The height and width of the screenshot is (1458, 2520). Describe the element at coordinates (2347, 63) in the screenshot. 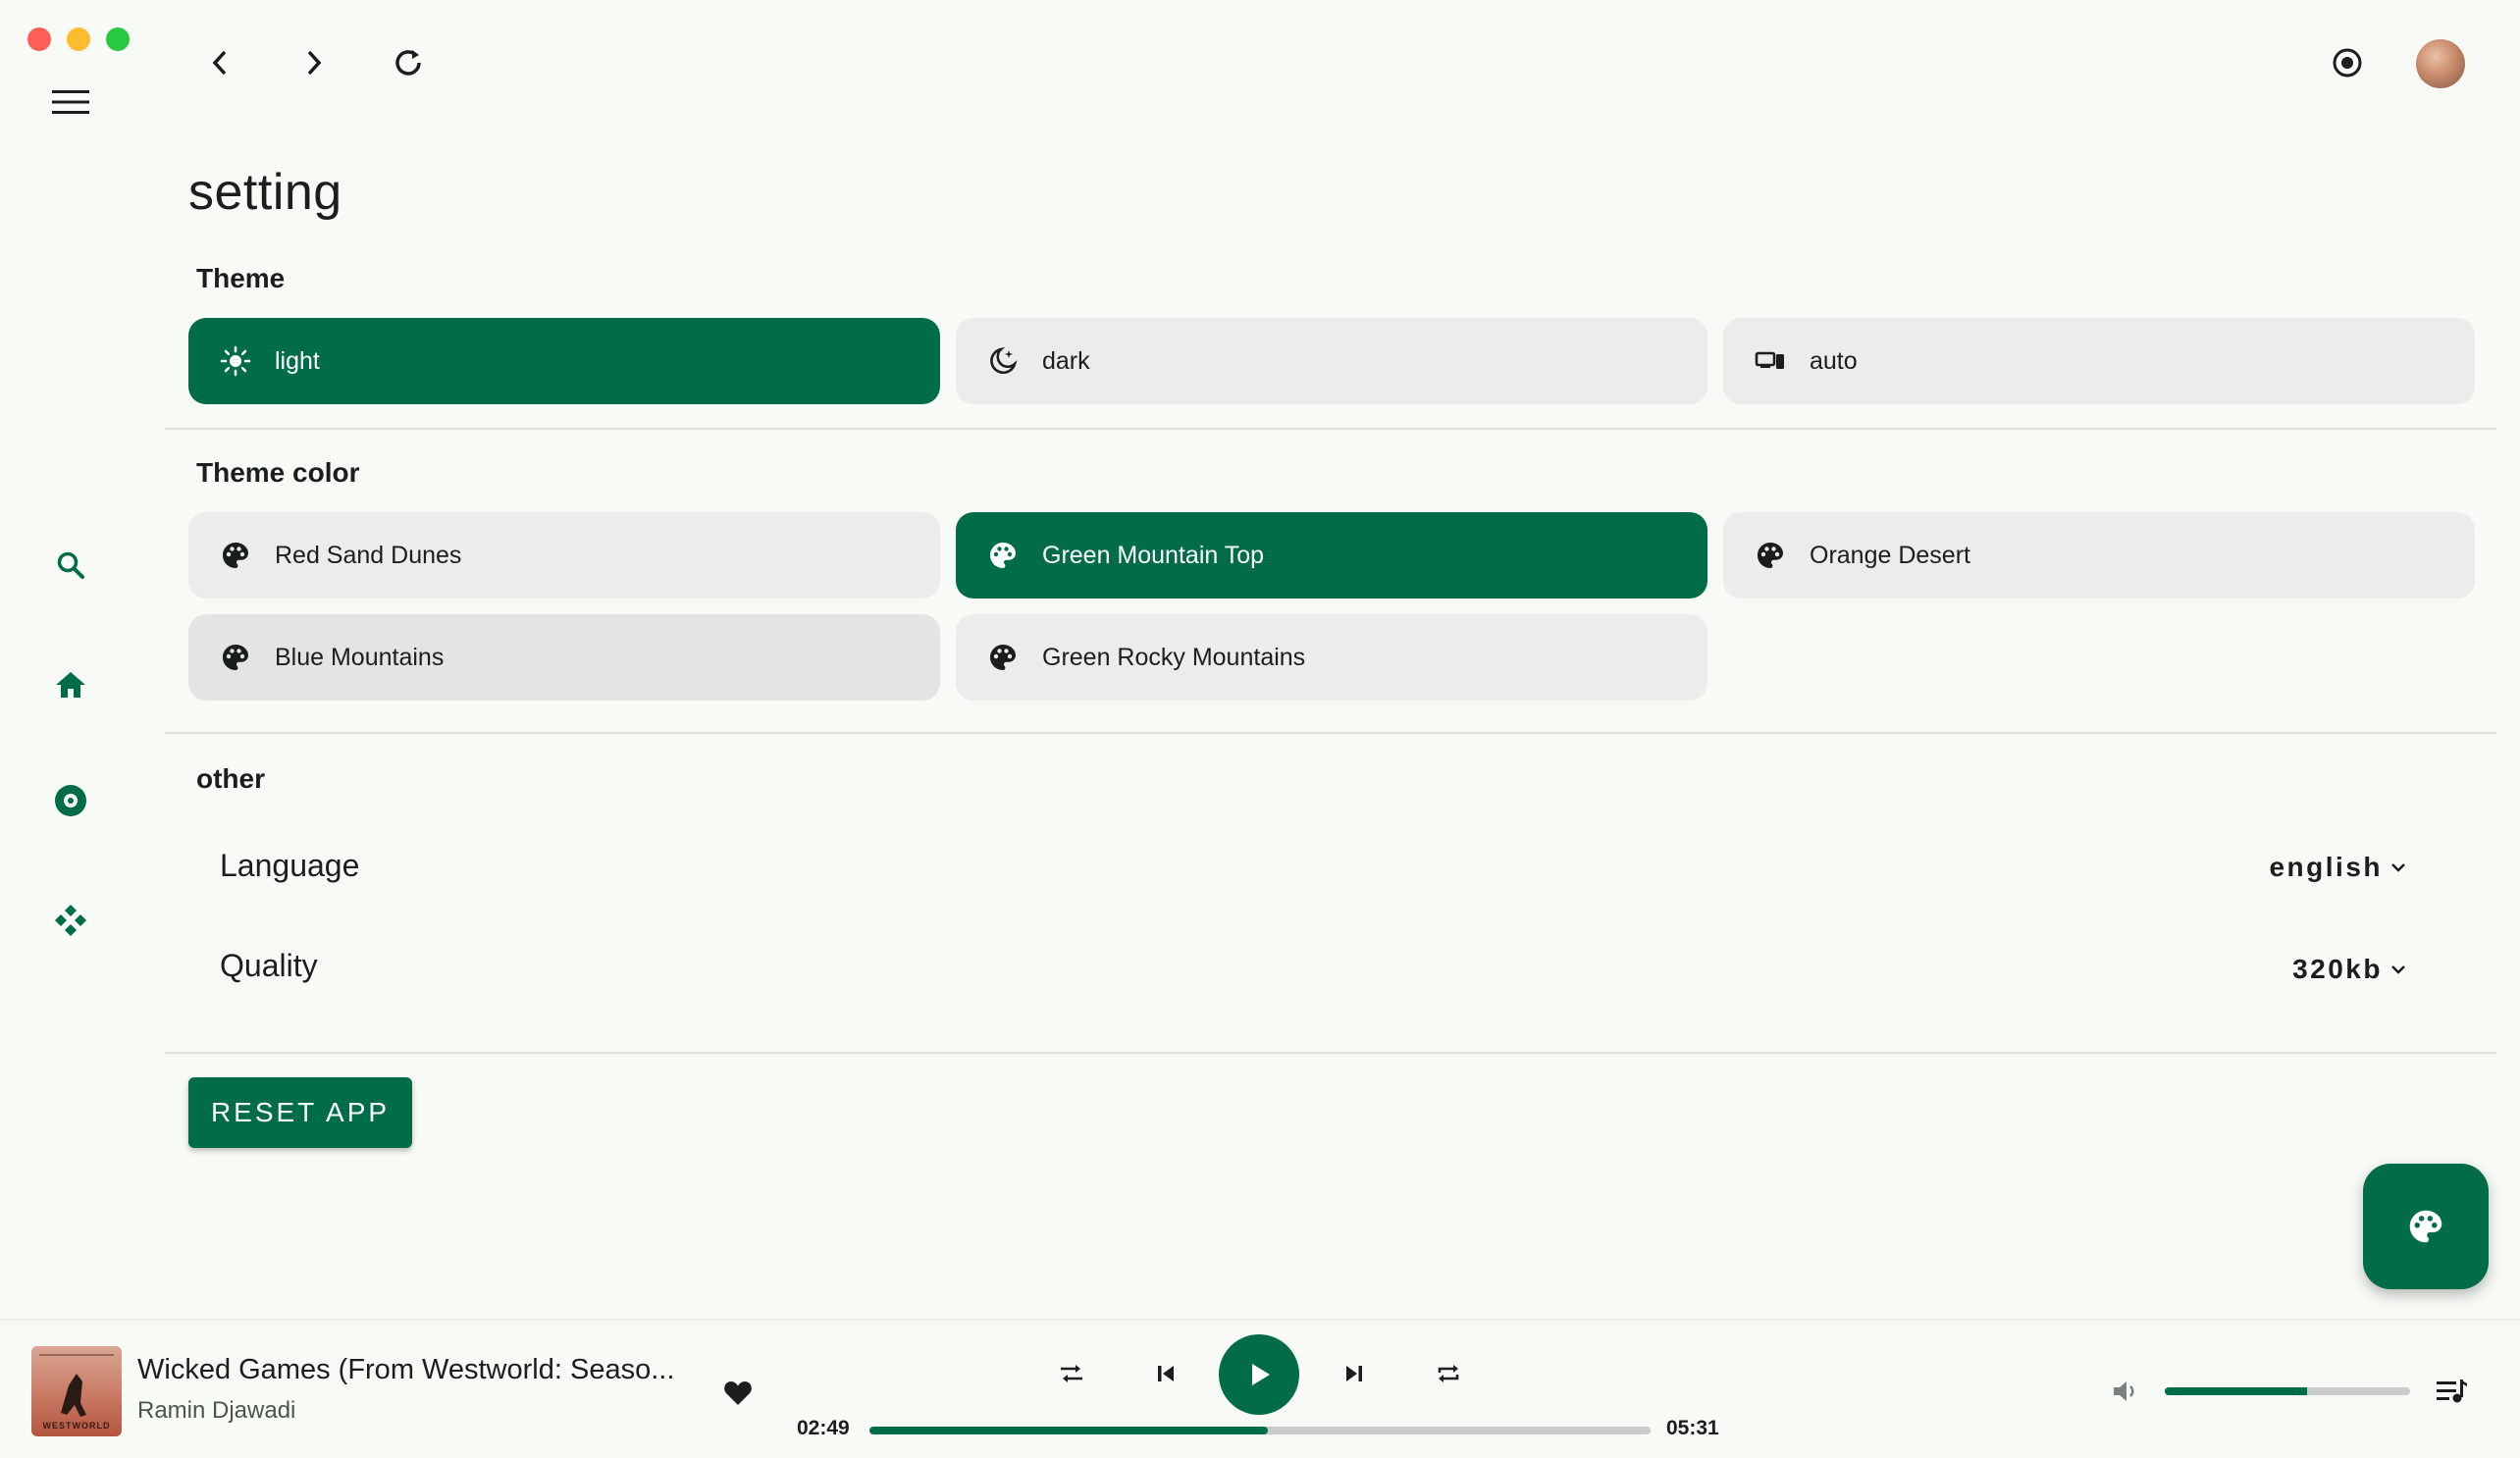

I see `lens-icon` at that location.